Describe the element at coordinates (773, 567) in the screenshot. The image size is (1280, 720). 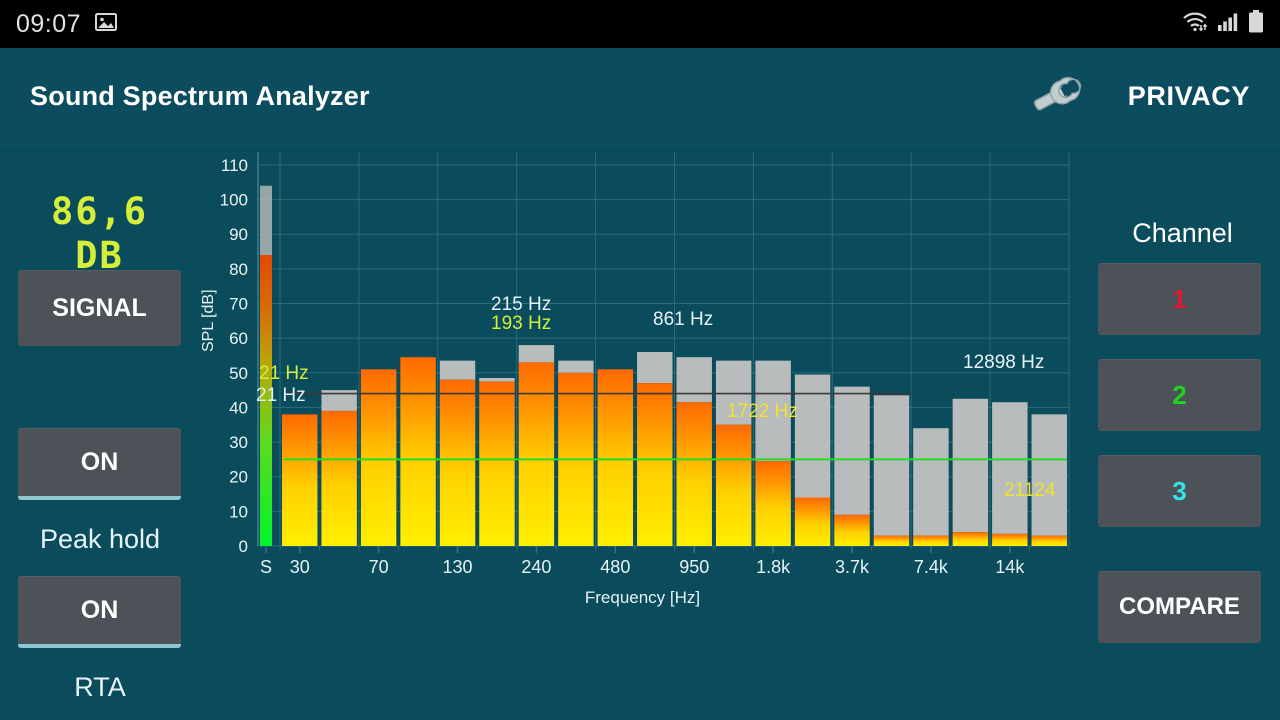
I see `svg-text: 1.8k` at that location.